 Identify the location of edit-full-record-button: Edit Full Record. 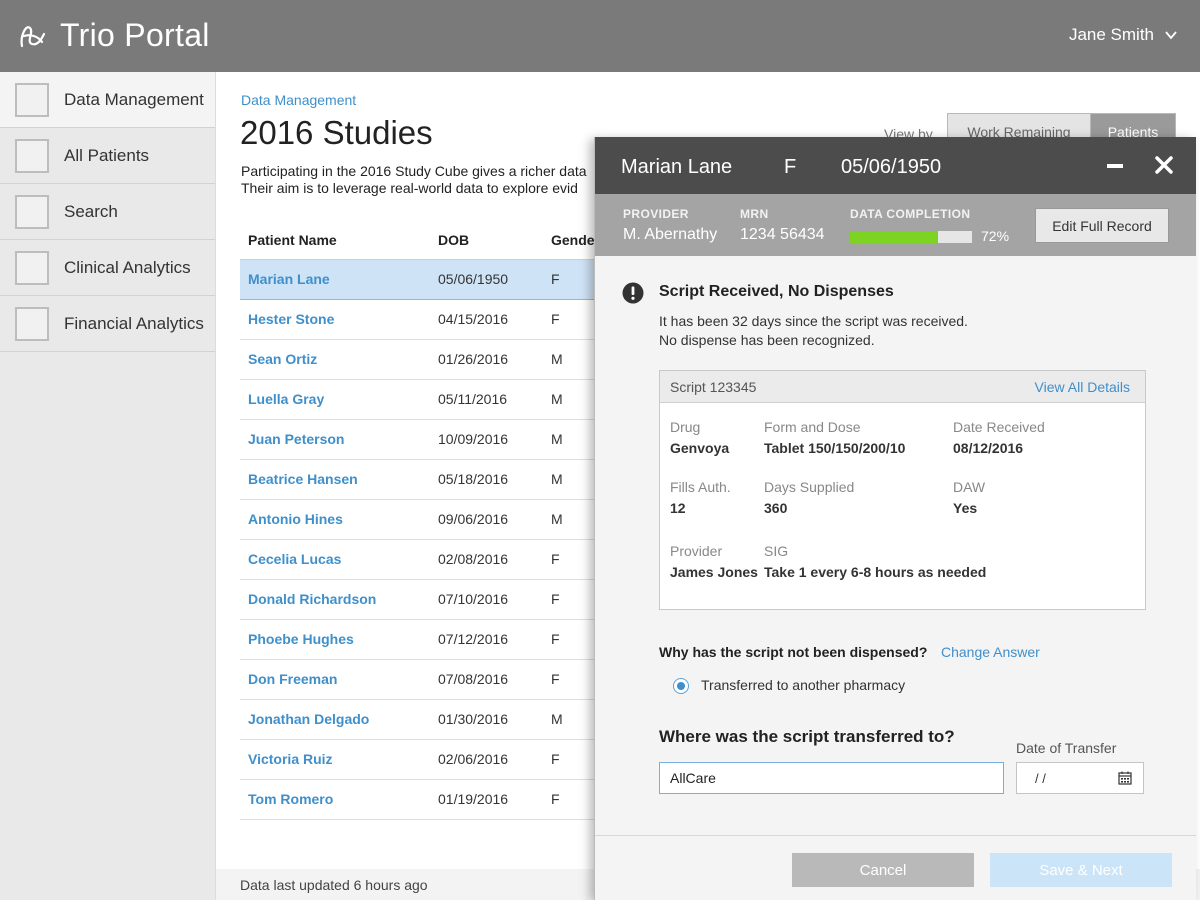
(1102, 225).